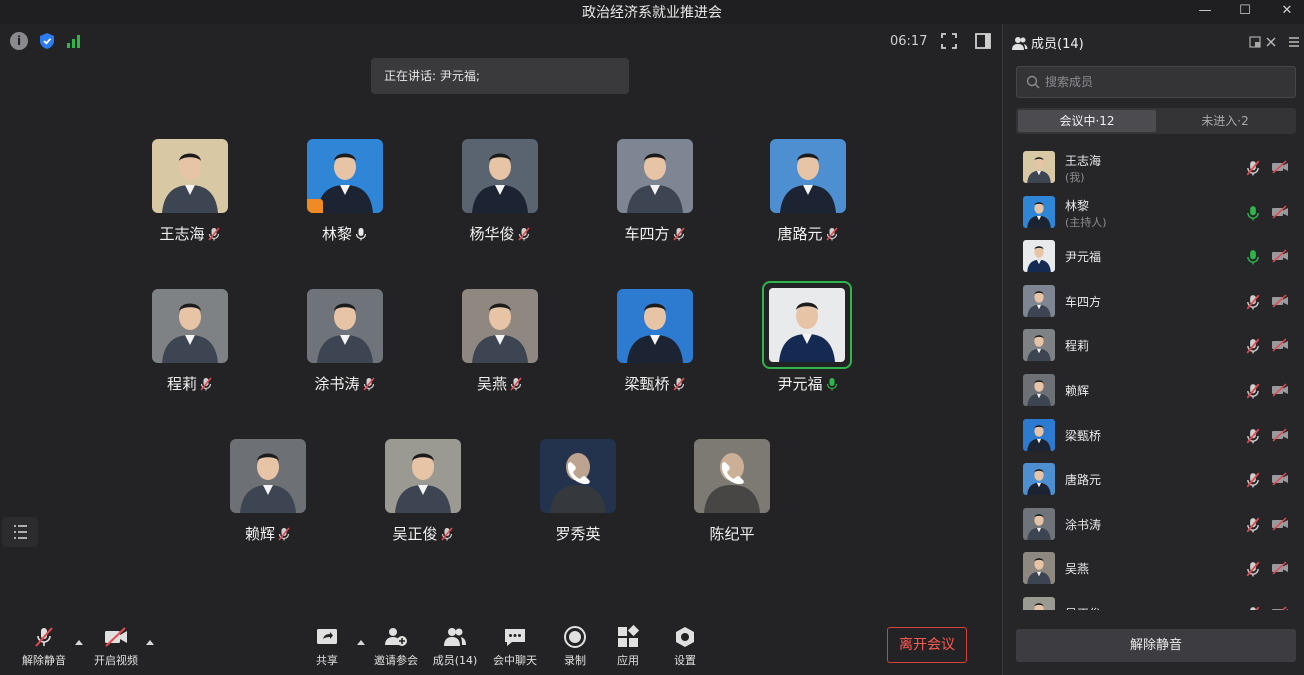 This screenshot has height=675, width=1304. What do you see at coordinates (19, 41) in the screenshot?
I see `info-icon: i` at bounding box center [19, 41].